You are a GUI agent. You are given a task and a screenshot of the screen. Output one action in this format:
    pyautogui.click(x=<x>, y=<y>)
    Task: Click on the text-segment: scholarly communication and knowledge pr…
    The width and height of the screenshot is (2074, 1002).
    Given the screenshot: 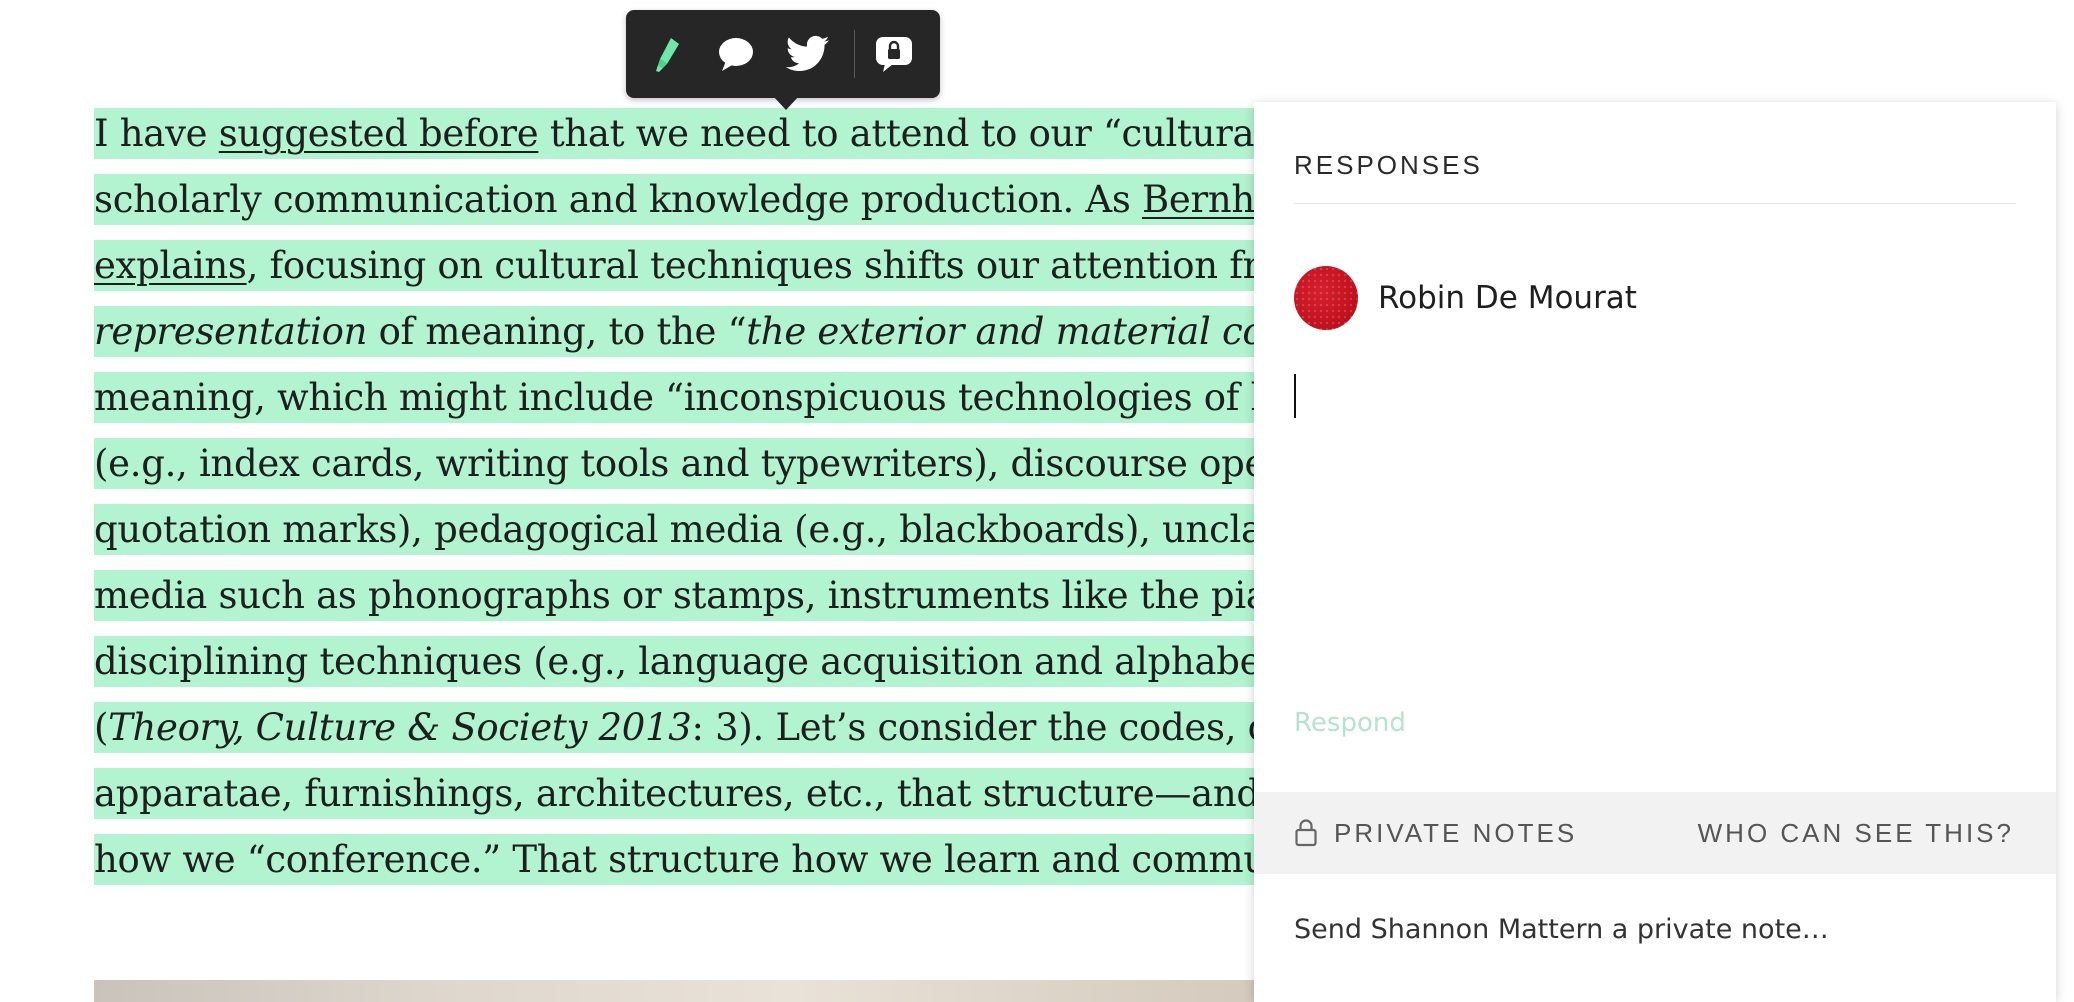 What is the action you would take?
    pyautogui.click(x=618, y=199)
    